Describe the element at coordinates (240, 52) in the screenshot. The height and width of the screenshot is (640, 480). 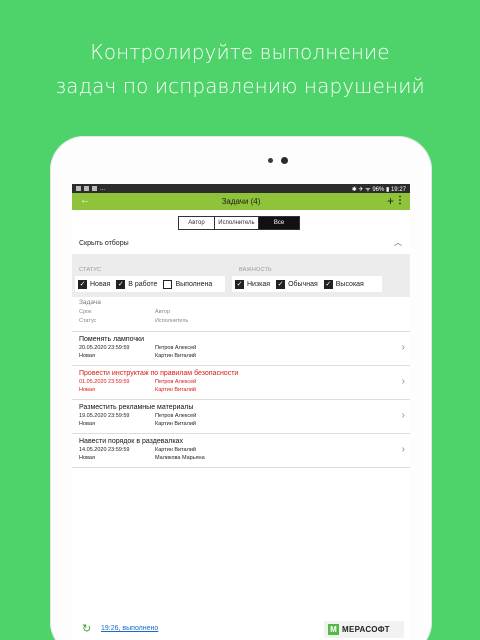
I see `headline-line-1: Контролируйте выполнение` at that location.